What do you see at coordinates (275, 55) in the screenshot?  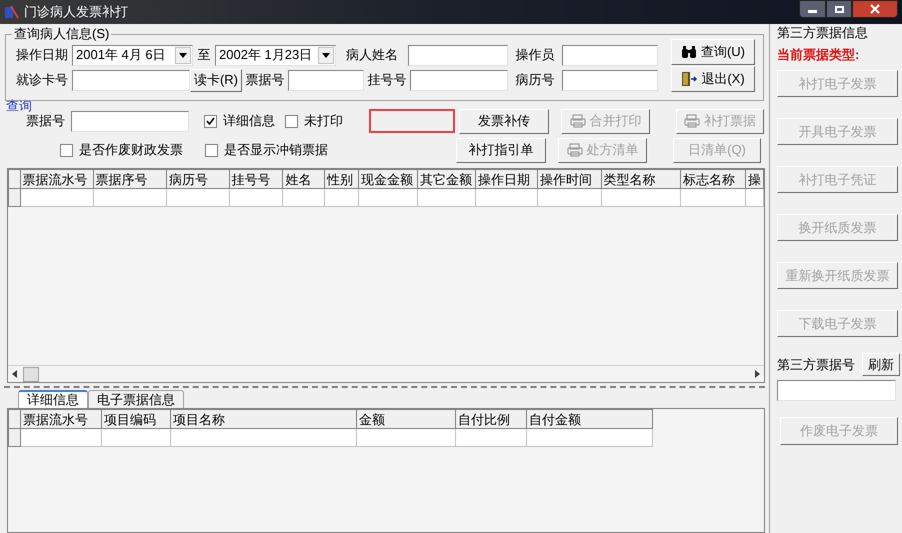 I see `date-picker: 2002年 1月23日` at bounding box center [275, 55].